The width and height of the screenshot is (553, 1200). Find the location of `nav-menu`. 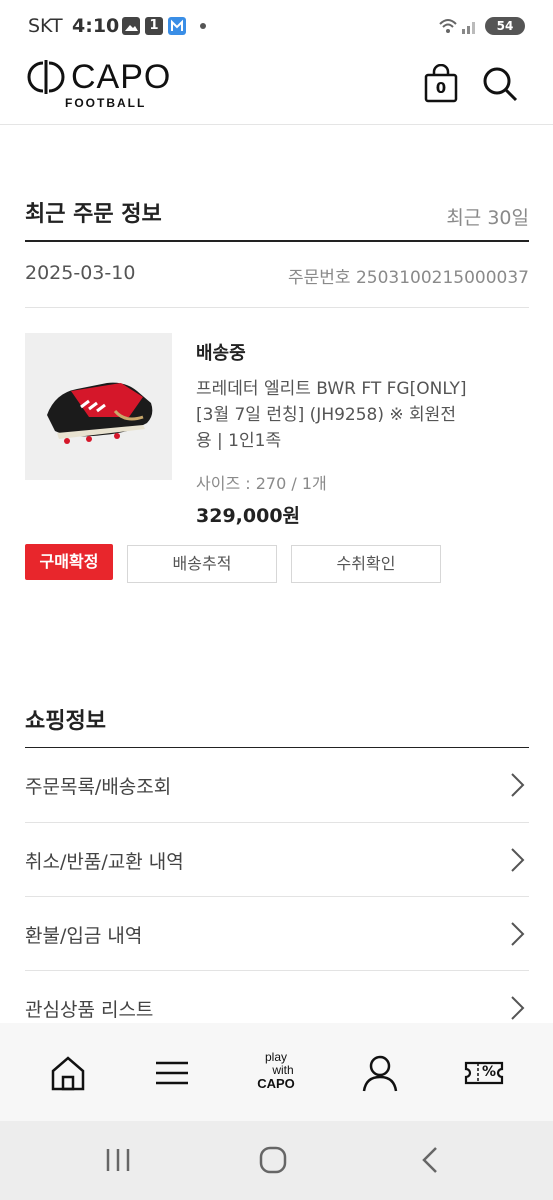

nav-menu is located at coordinates (172, 1073).